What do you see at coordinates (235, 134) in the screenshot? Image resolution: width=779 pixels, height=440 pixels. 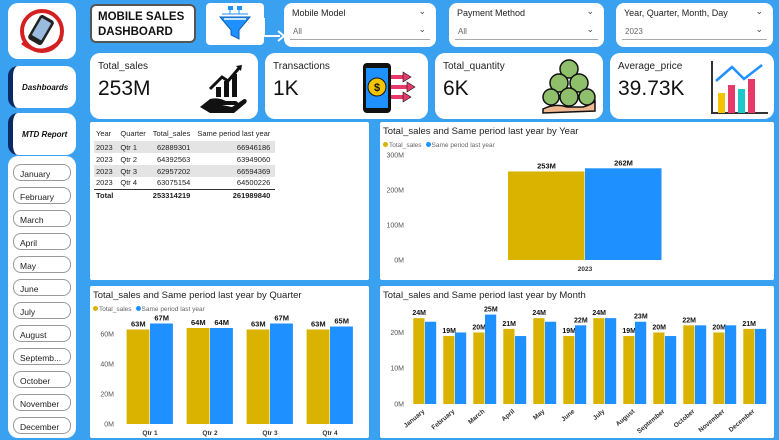 I see `column-header-same-period: Same period last year` at bounding box center [235, 134].